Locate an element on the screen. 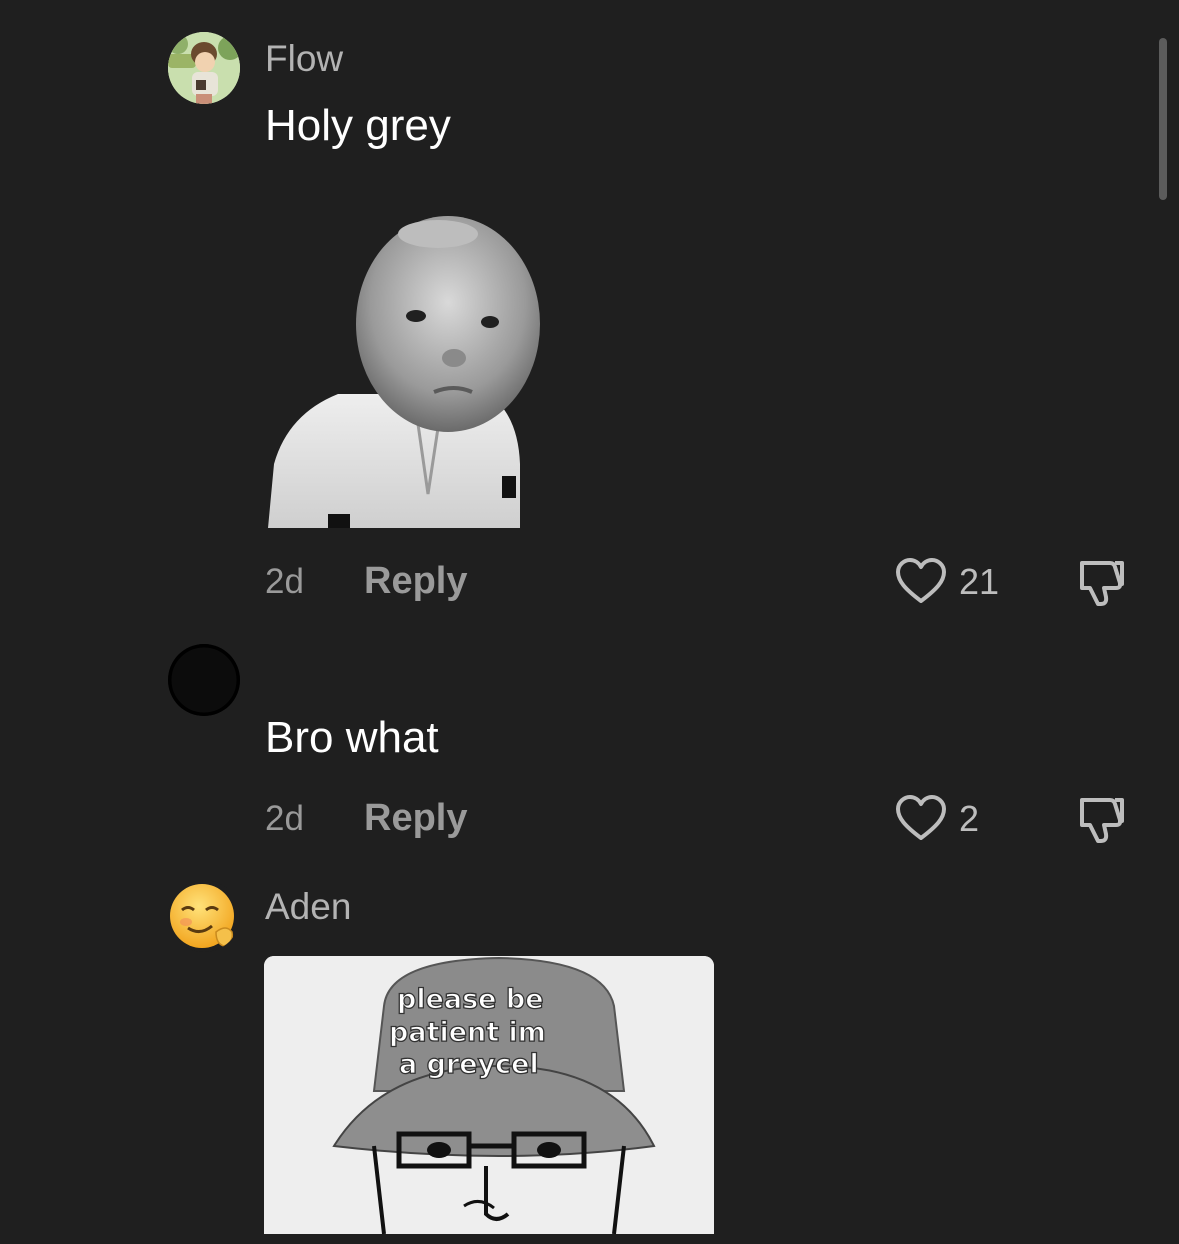  cartoon-character-avatar-icon is located at coordinates (204, 68).